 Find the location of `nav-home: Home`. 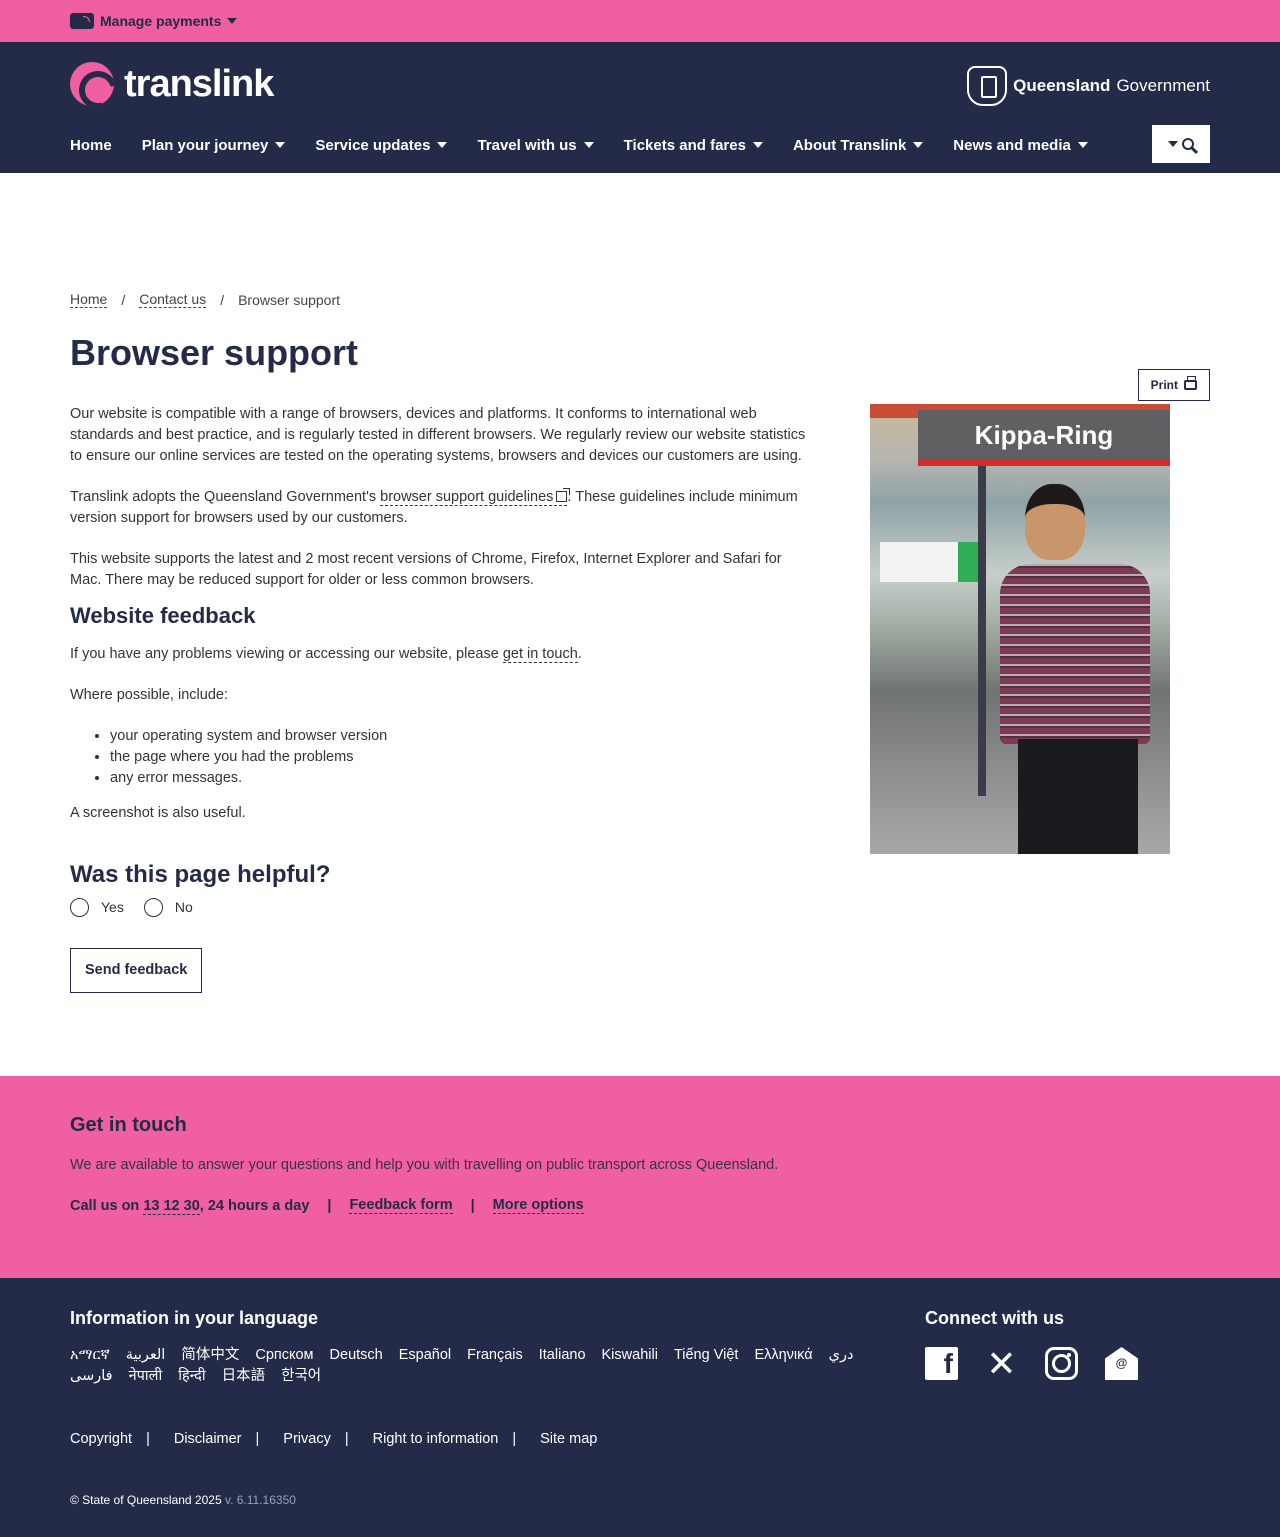

nav-home: Home is located at coordinates (91, 145).